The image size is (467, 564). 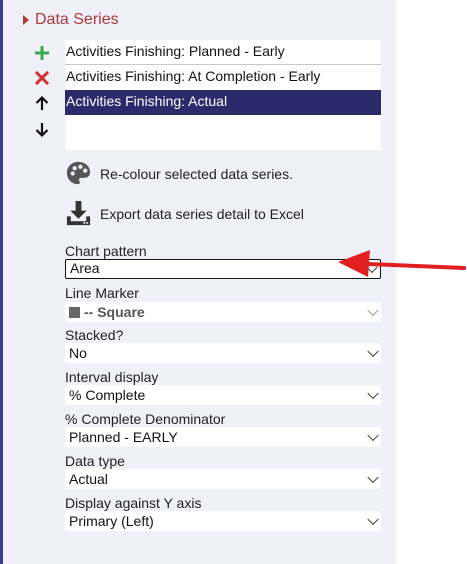 What do you see at coordinates (223, 312) in the screenshot?
I see `line-marker-select: -- Square` at bounding box center [223, 312].